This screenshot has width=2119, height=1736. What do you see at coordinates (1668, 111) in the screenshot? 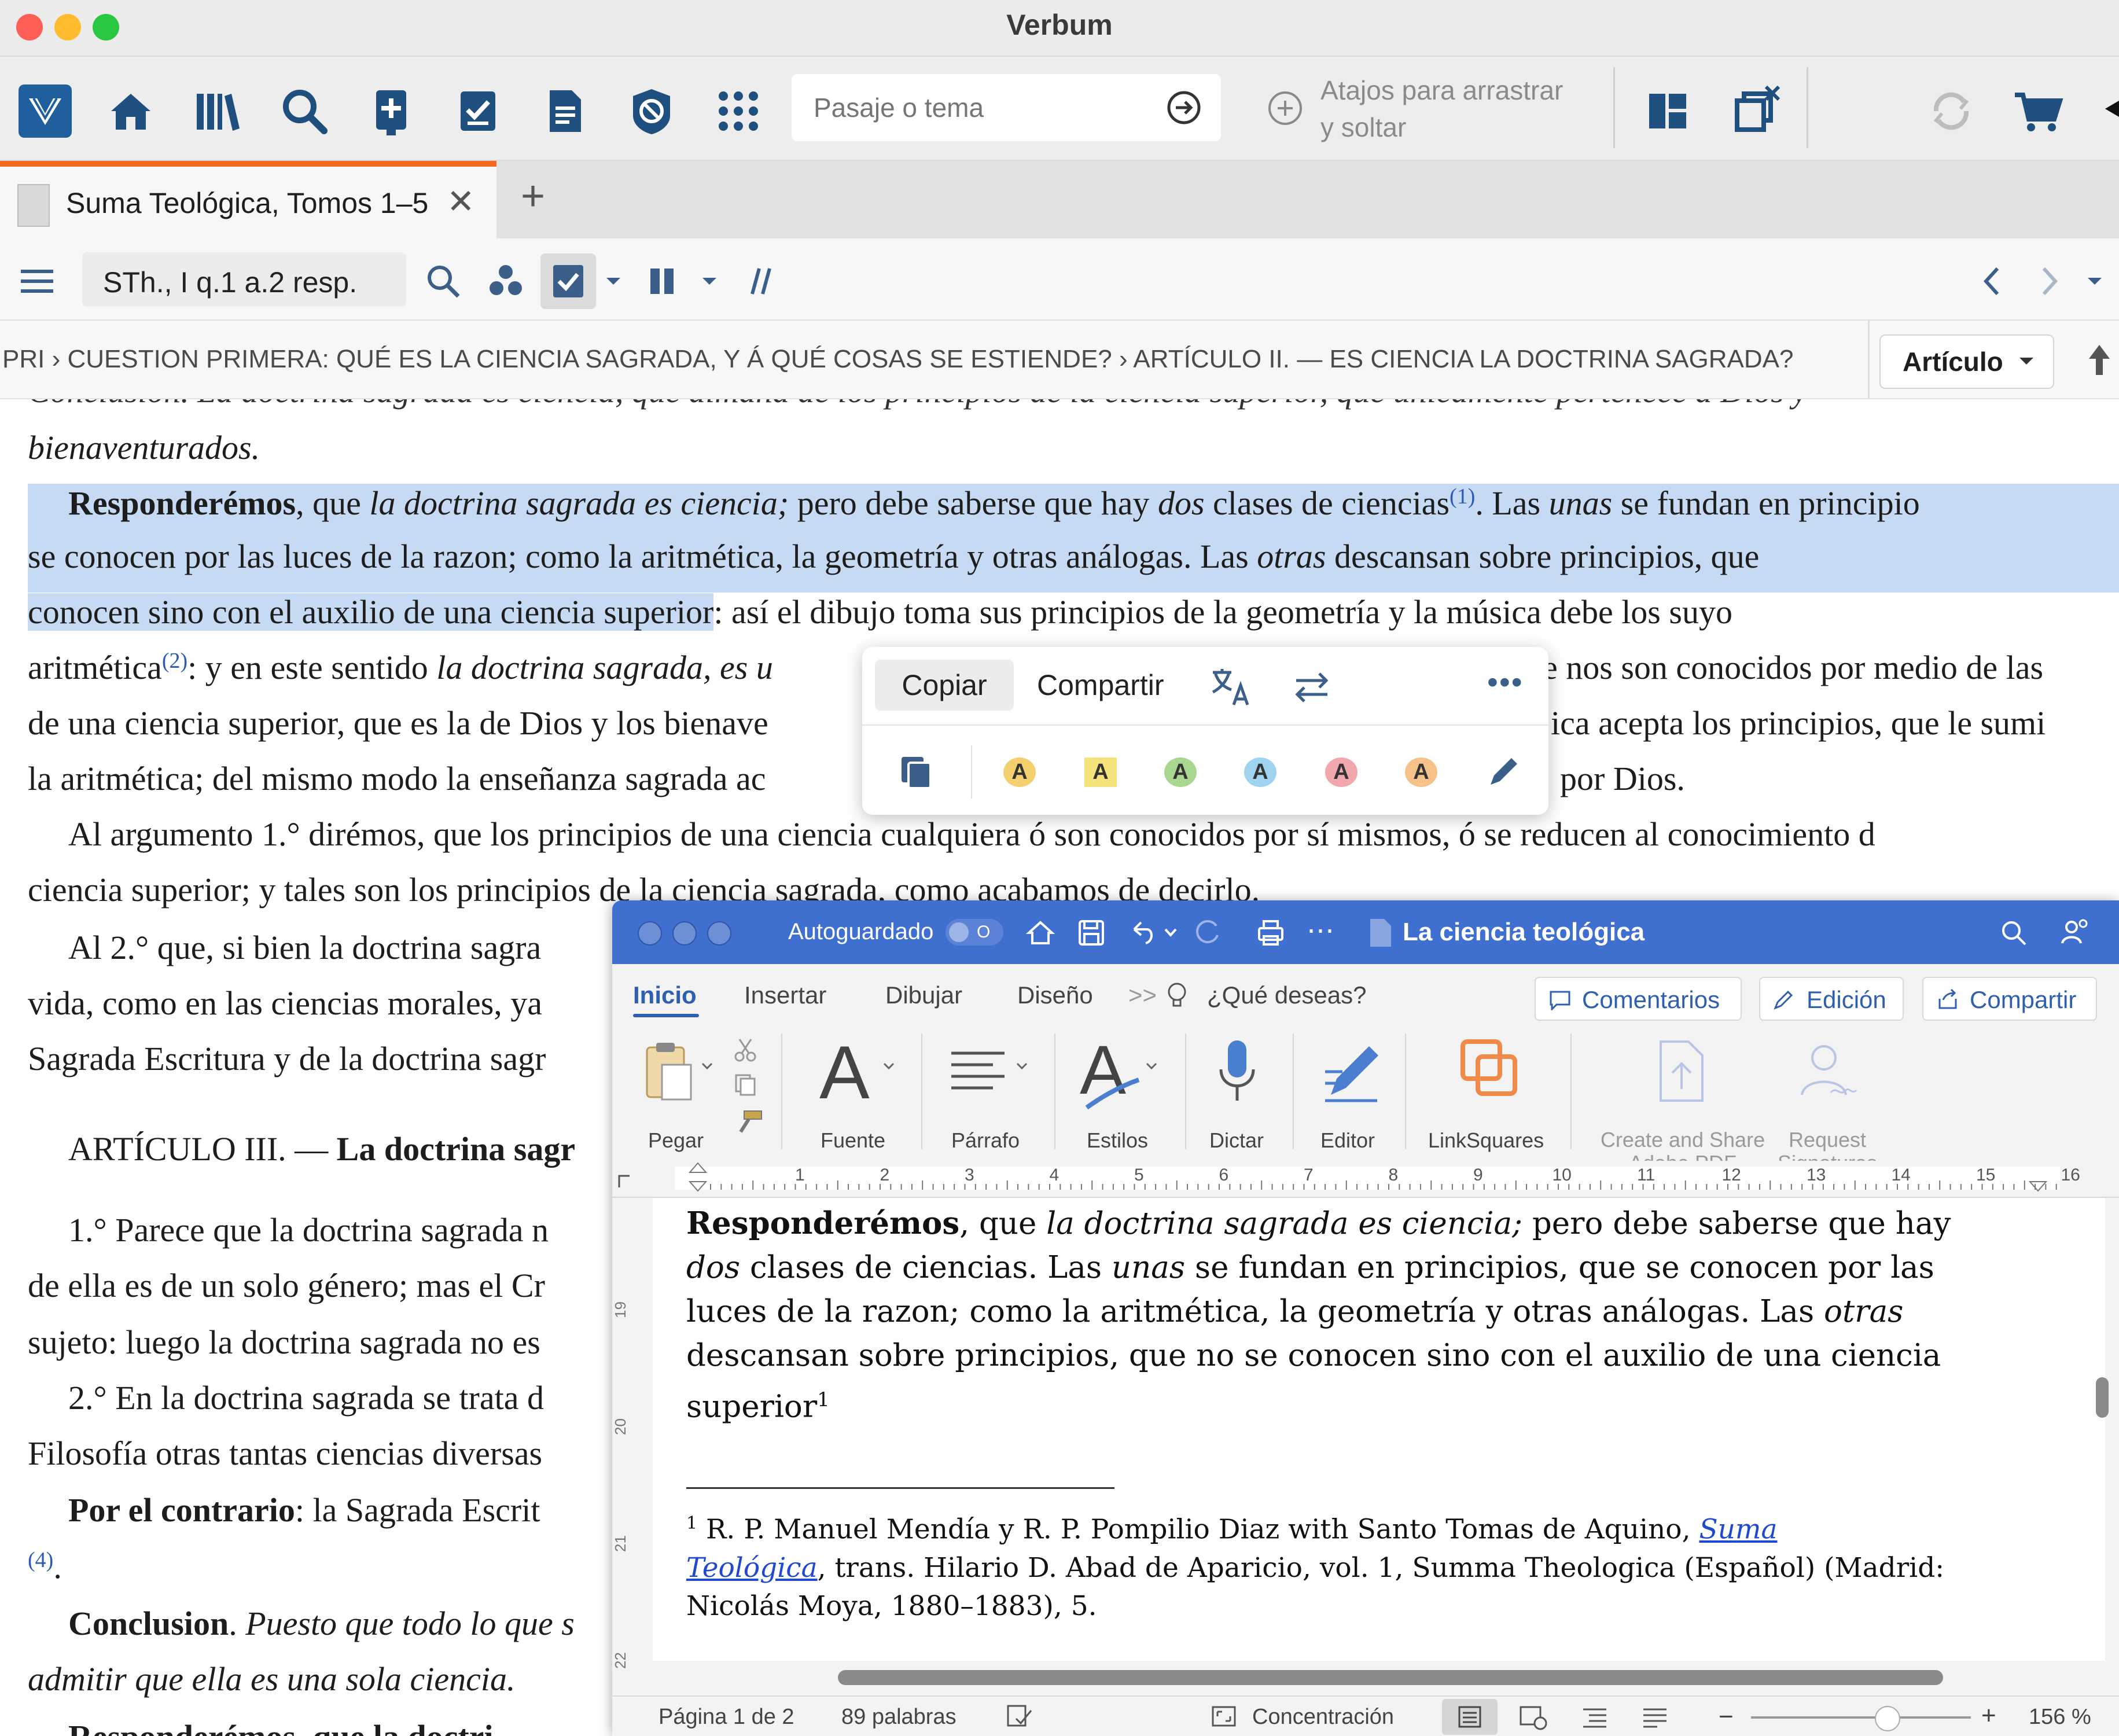
I see `layouts-icon` at bounding box center [1668, 111].